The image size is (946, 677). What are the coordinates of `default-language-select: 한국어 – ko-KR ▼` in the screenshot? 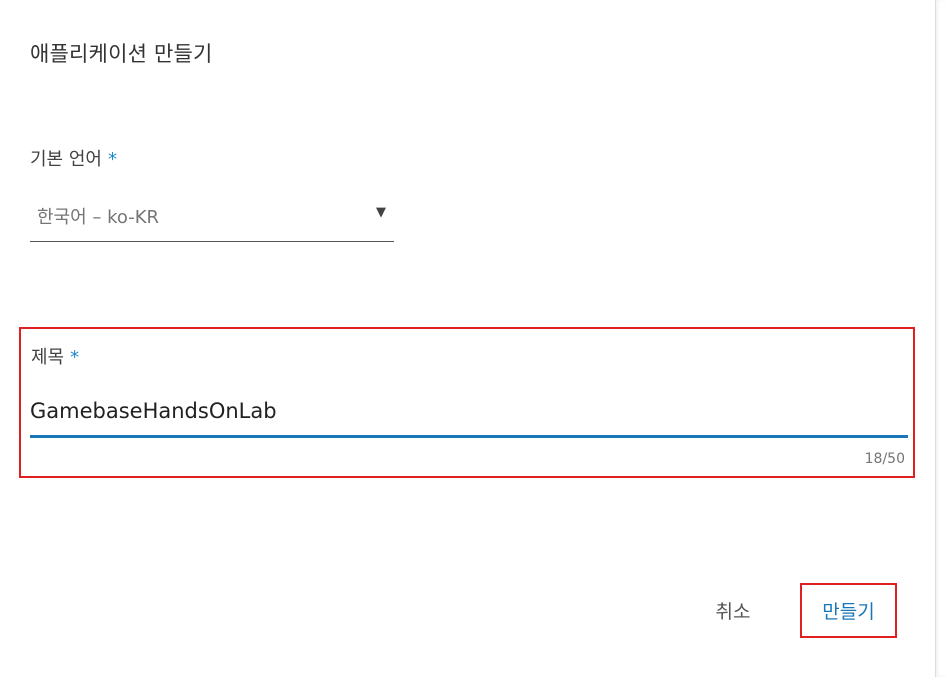 It's located at (212, 219).